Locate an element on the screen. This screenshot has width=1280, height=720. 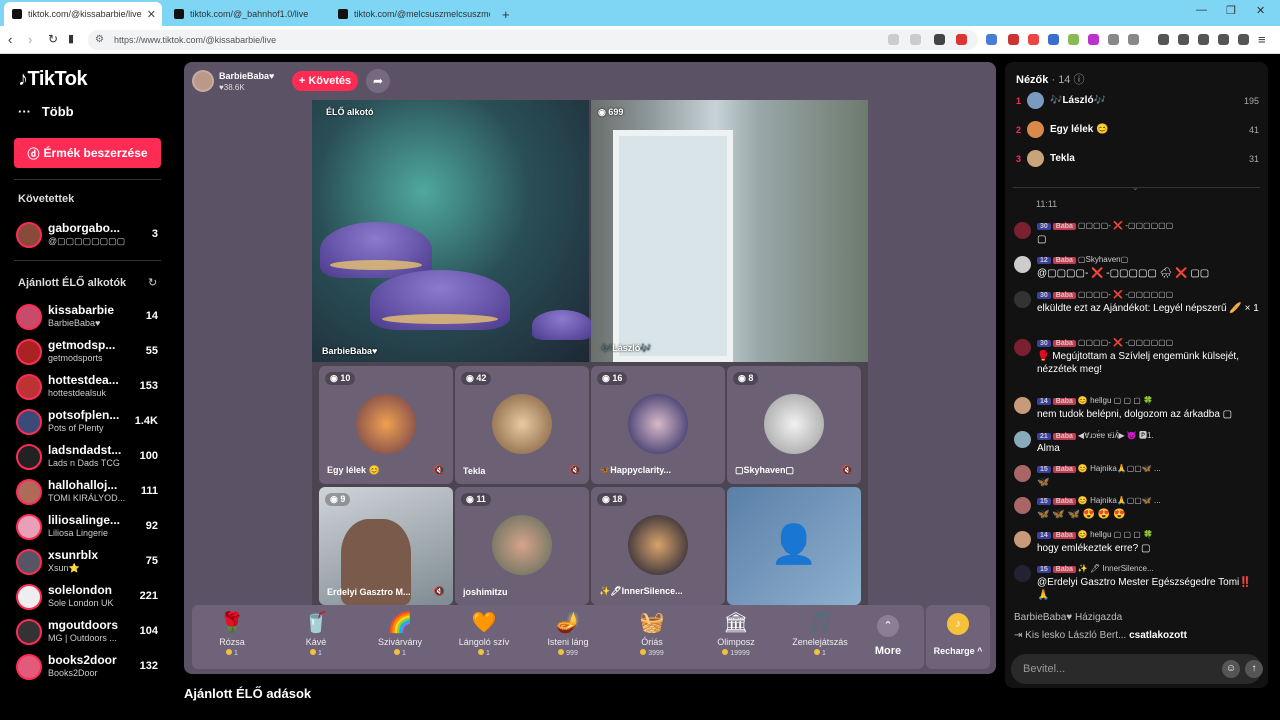
recommended-item: hallohalloj... TOMI KIRÁLYOD... 111 is located at coordinates (88, 492).